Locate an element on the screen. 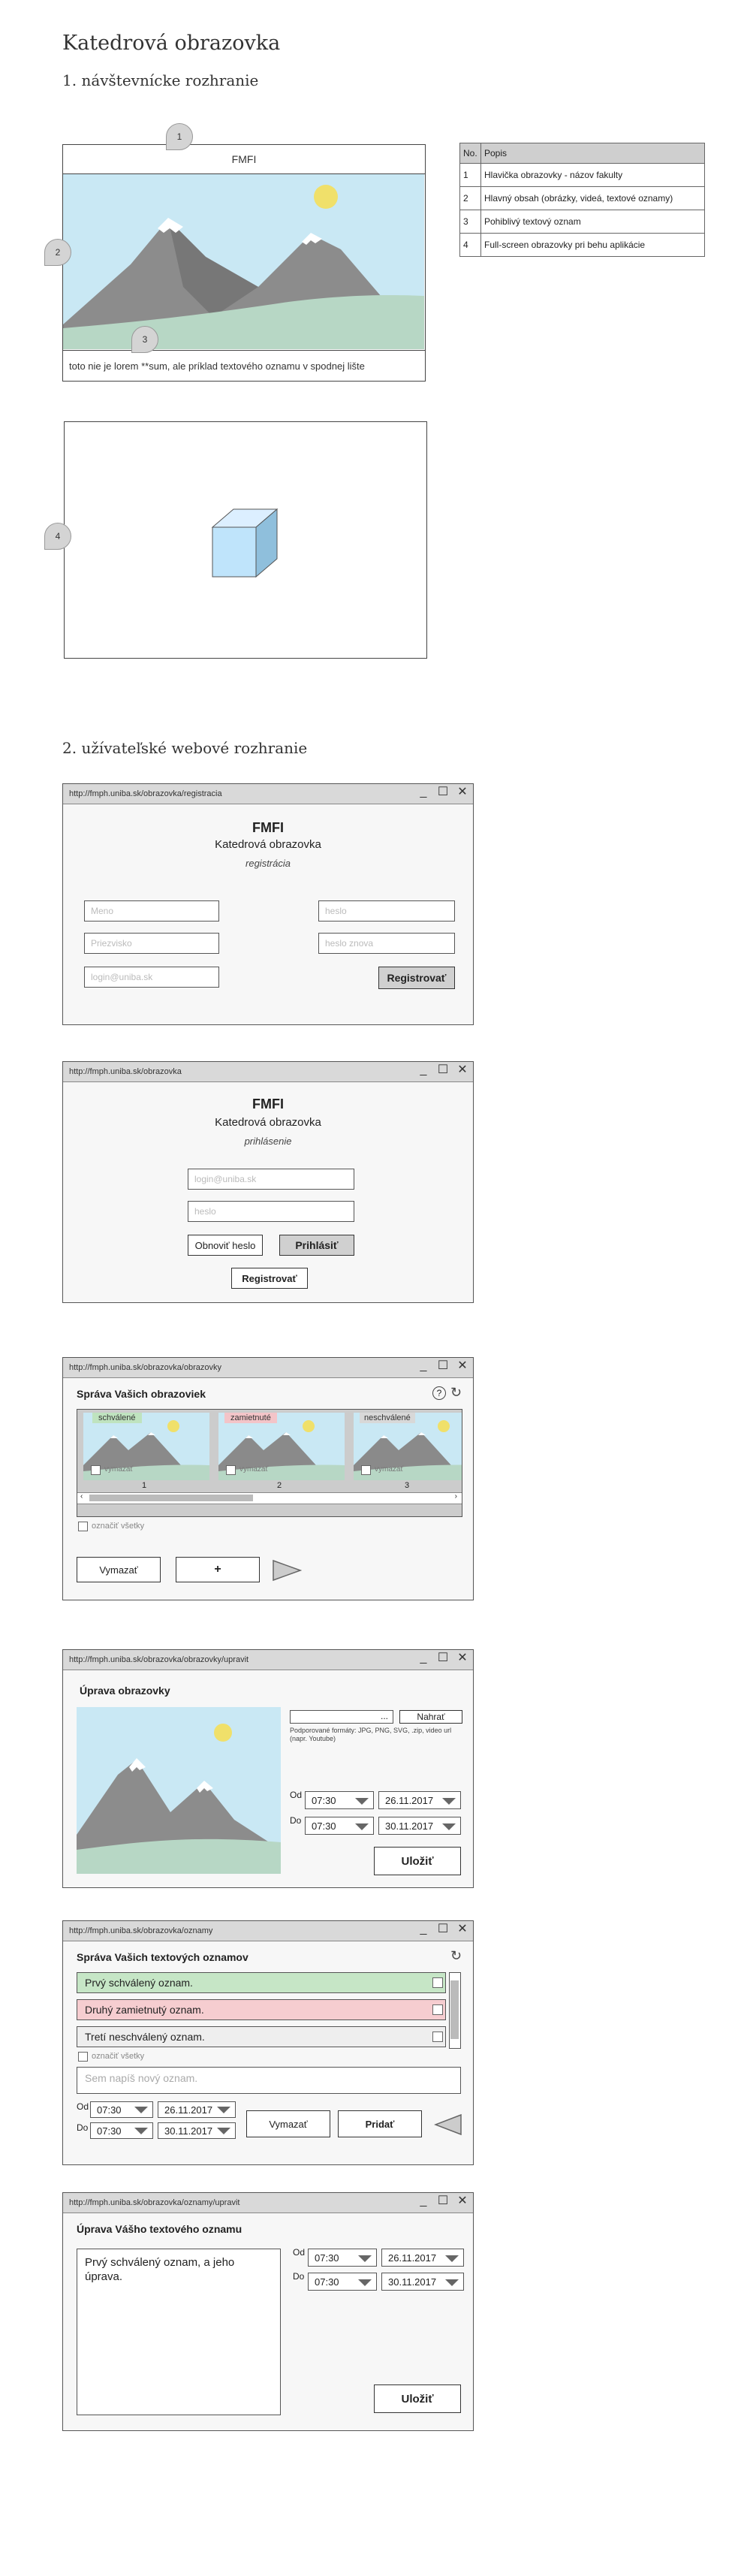 The image size is (741, 2576). legend-row: 1 Hlavička obrazovky - názov fakulty is located at coordinates (582, 175).